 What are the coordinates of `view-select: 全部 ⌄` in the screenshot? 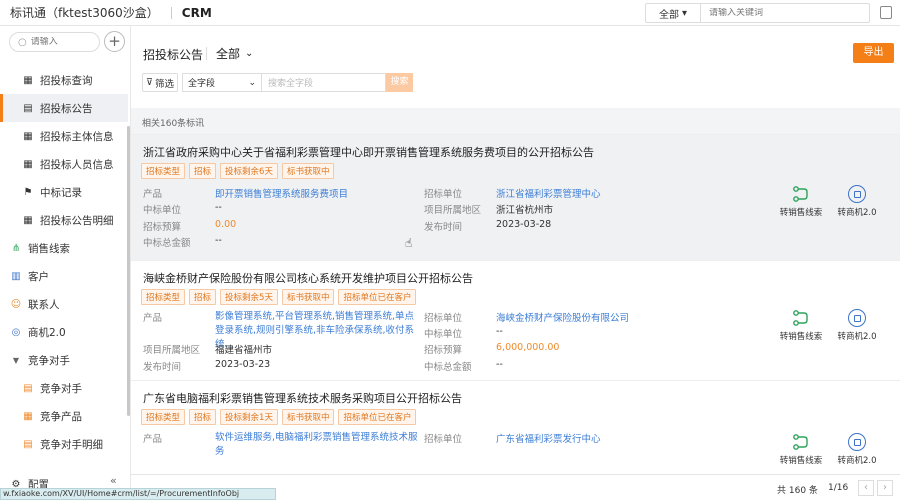 It's located at (234, 53).